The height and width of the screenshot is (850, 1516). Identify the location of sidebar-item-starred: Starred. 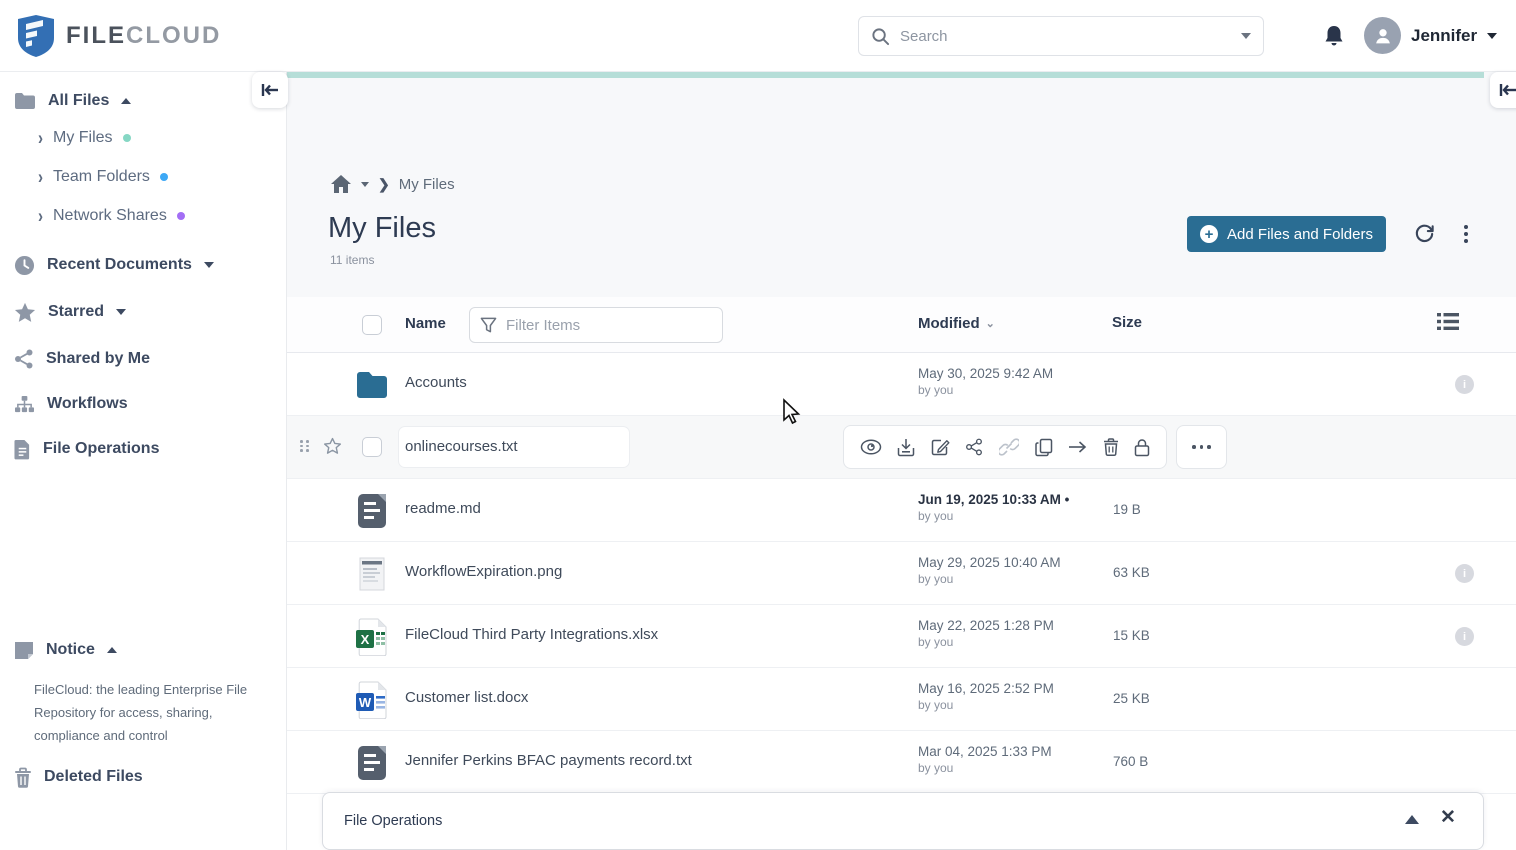
(70, 312).